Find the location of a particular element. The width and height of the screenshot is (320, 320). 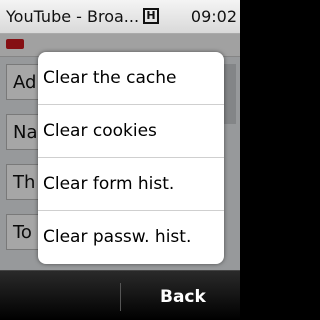

back-button: Back is located at coordinates (183, 297).